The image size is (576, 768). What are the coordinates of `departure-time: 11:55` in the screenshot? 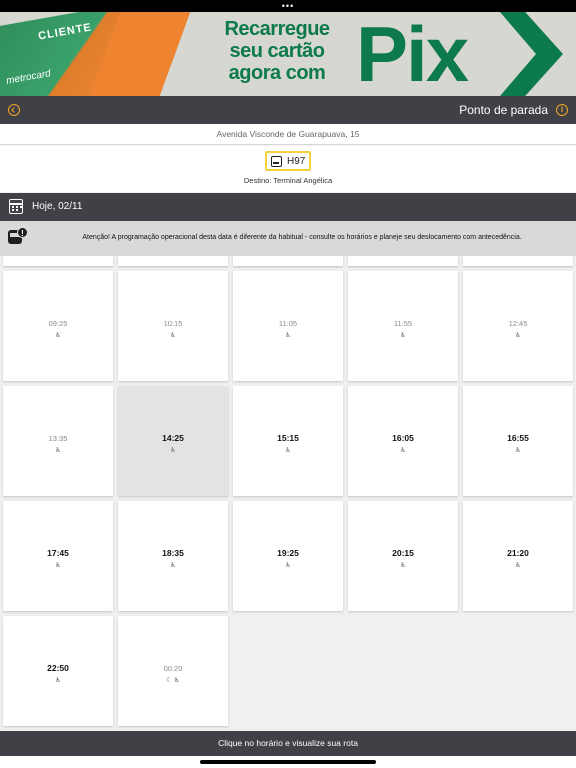 It's located at (403, 323).